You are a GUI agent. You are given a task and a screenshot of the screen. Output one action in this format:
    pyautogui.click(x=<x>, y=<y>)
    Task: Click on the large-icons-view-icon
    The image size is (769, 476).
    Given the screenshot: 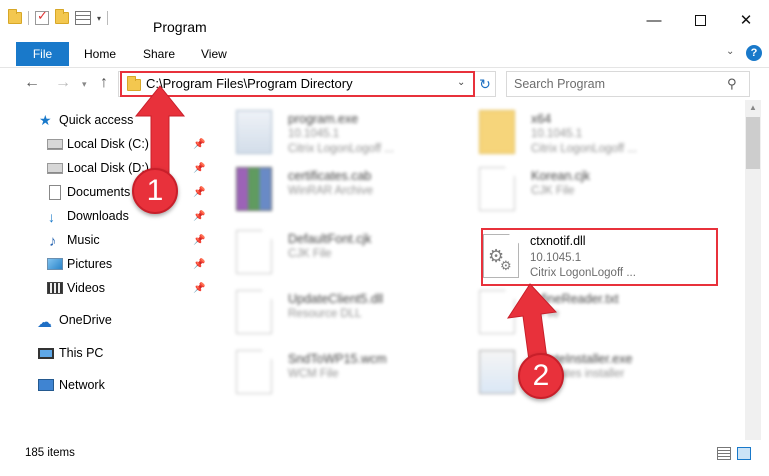 What is the action you would take?
    pyautogui.click(x=744, y=453)
    